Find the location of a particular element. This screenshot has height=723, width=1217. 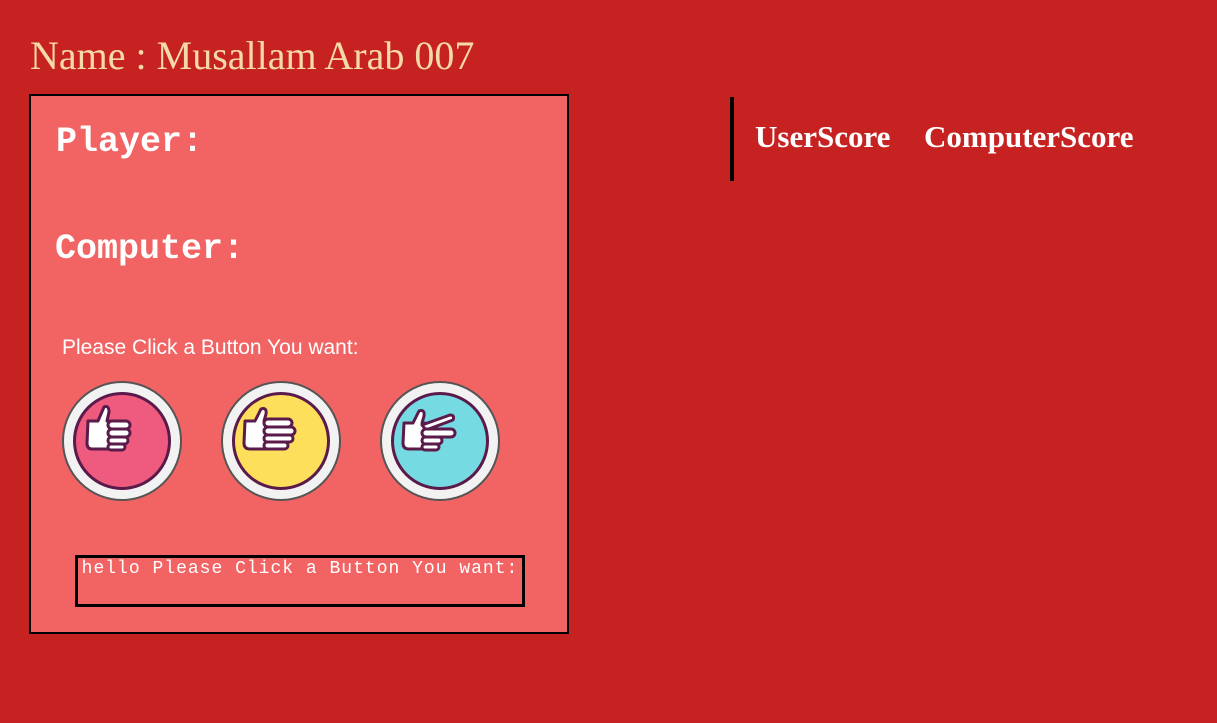

instruction-text: Please Click a Button You want: is located at coordinates (210, 347).